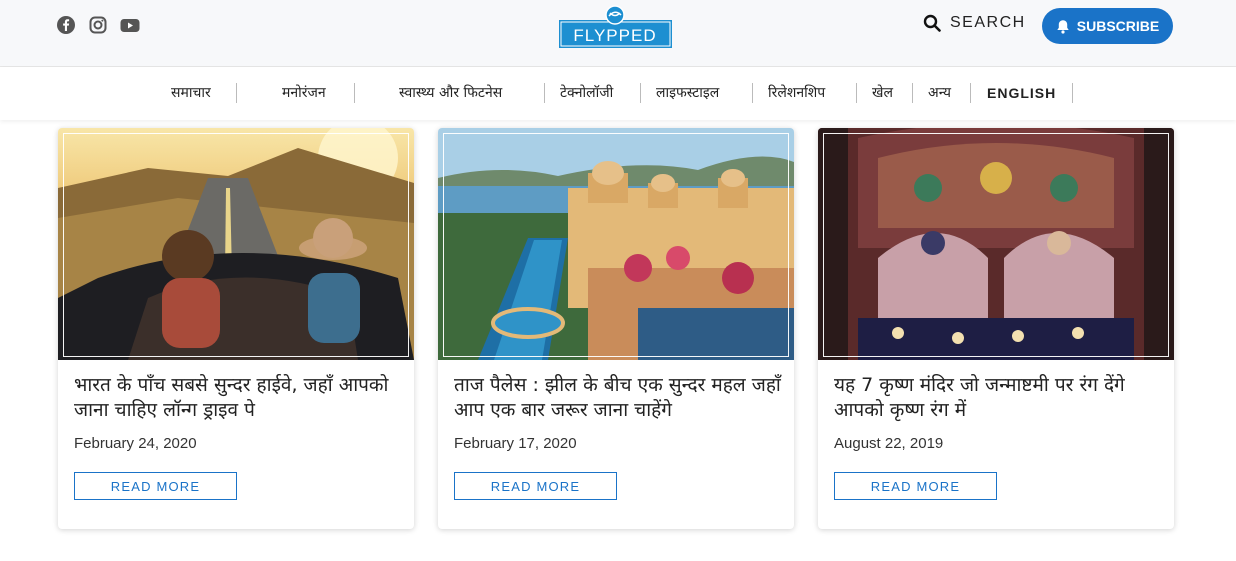  I want to click on subscribe-label: SUBSCRIBE, so click(1118, 26).